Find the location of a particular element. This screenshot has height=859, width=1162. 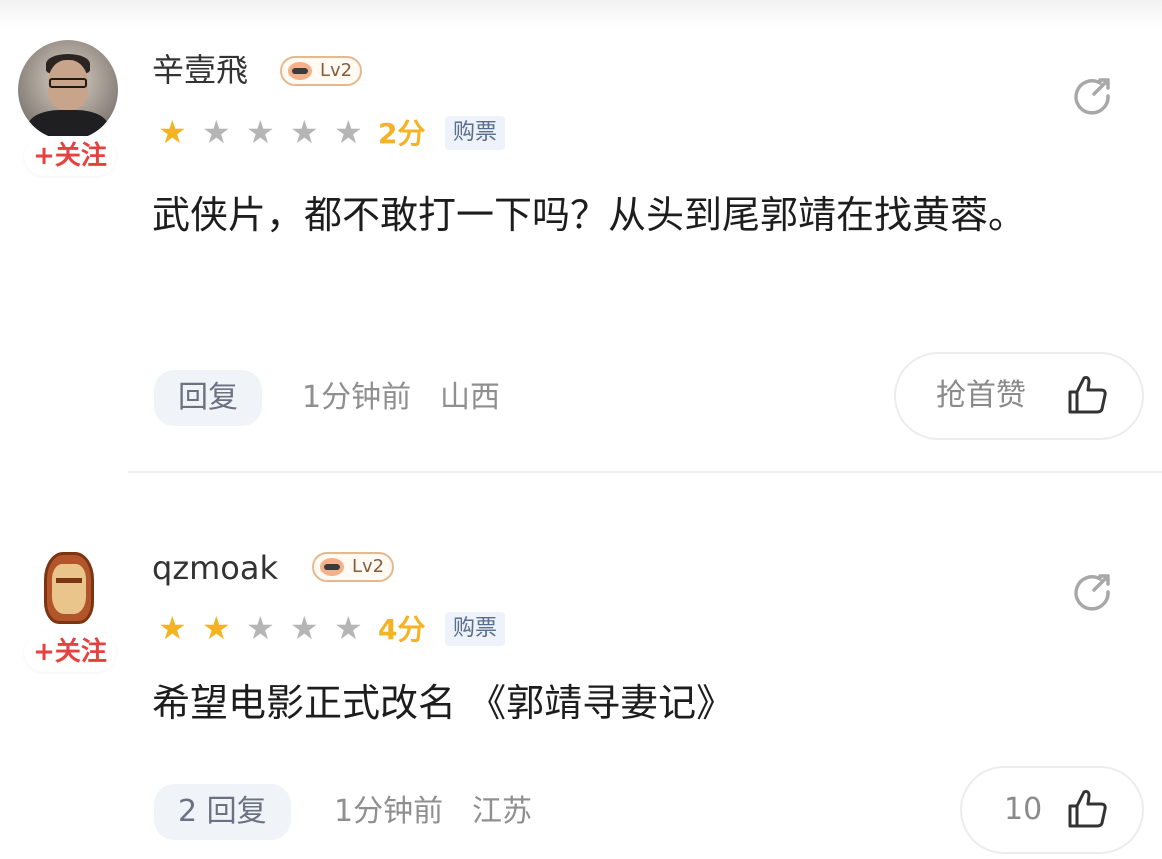

location: 江苏 is located at coordinates (502, 811).